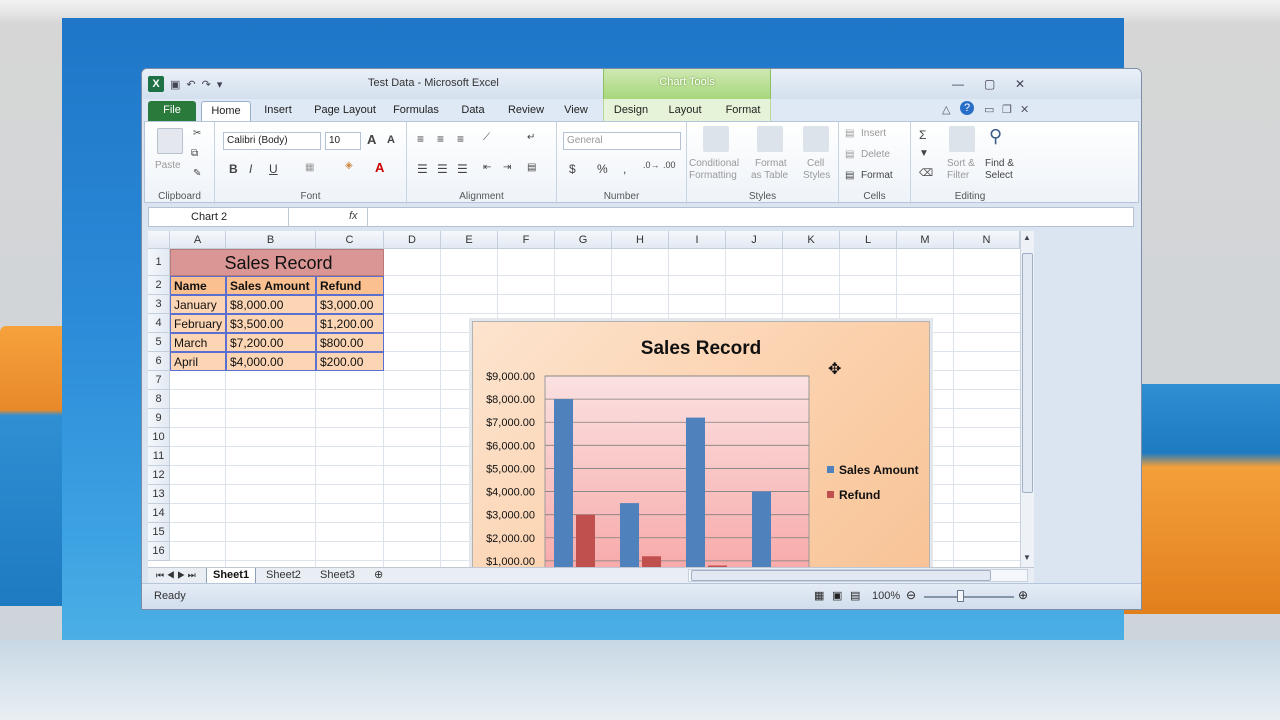 The height and width of the screenshot is (720, 1280). Describe the element at coordinates (816, 139) in the screenshot. I see `cell-styles-icon` at that location.